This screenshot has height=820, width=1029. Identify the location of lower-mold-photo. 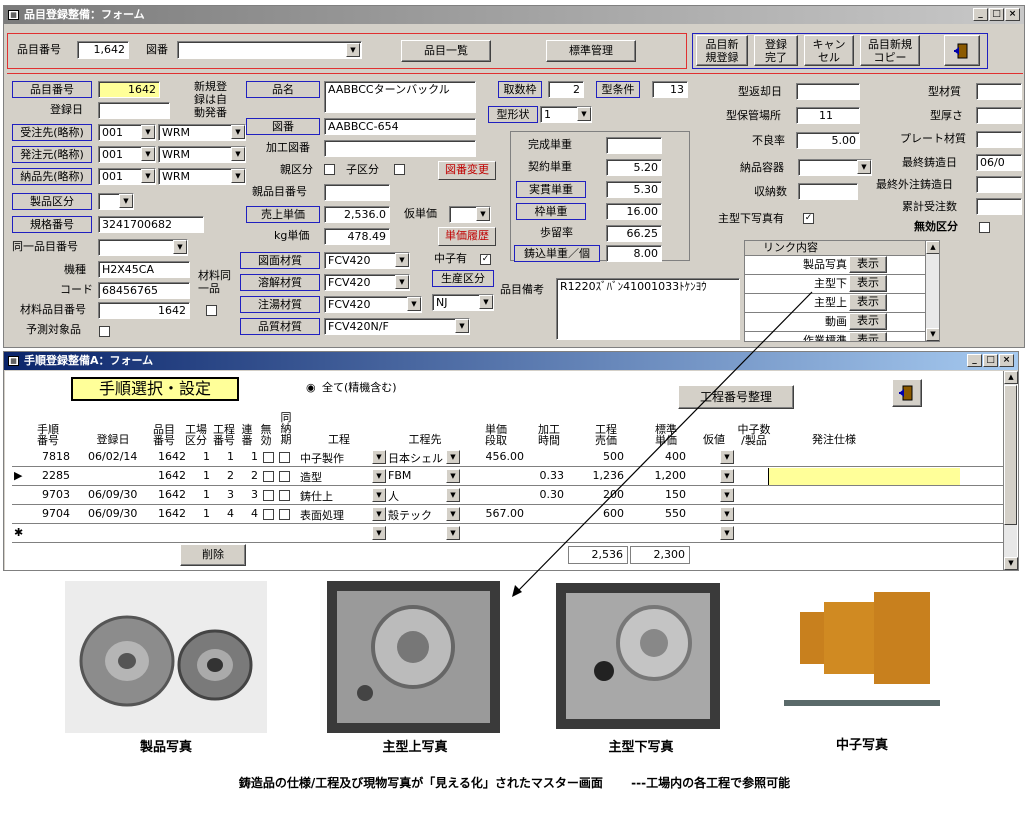
(638, 656).